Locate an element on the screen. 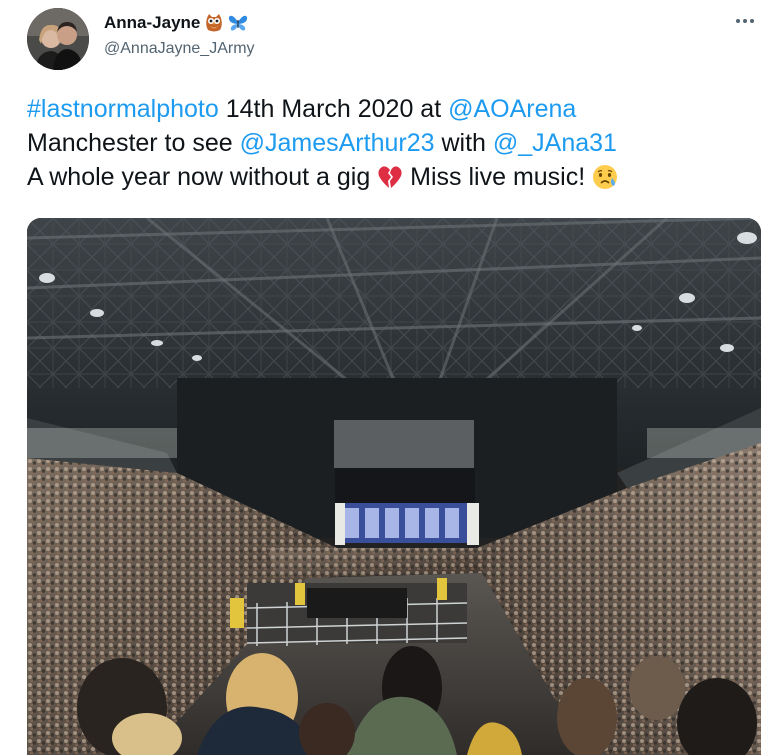 The height and width of the screenshot is (755, 780). tweet-text-segment: 14th March 2020 at is located at coordinates (333, 109).